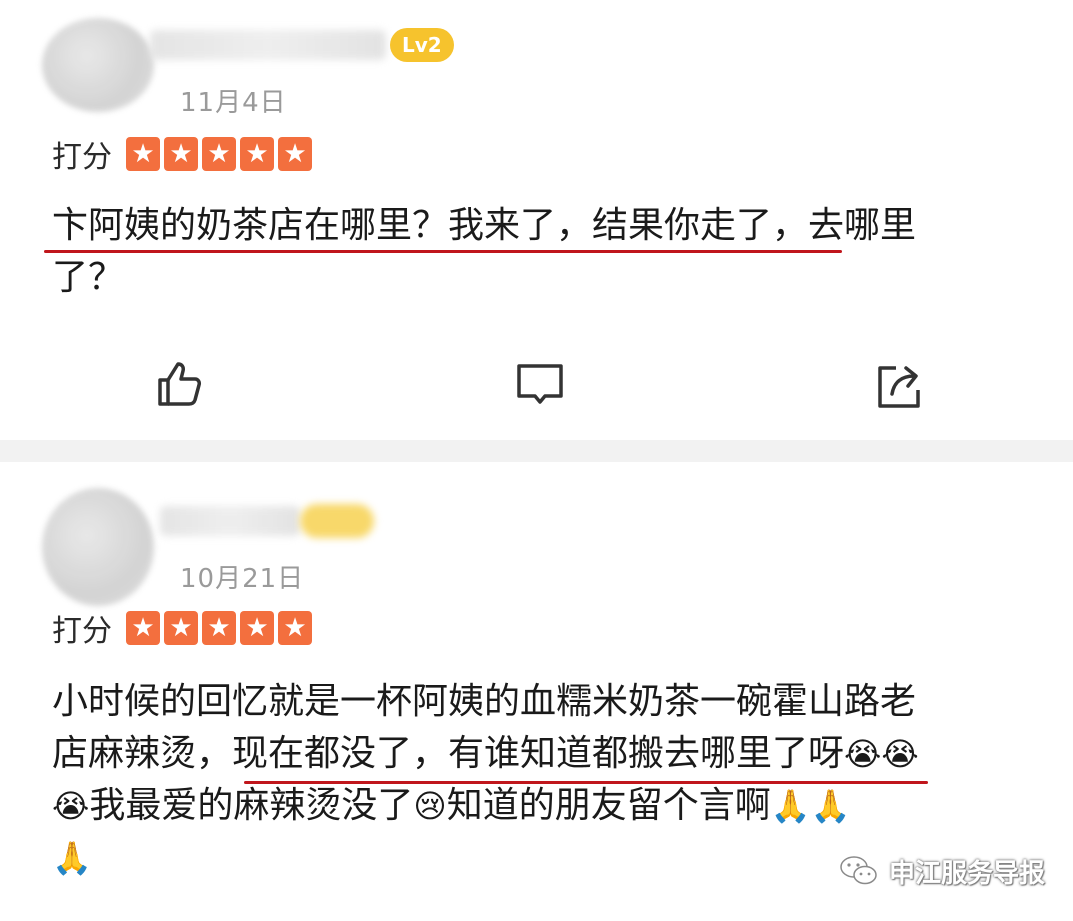 The height and width of the screenshot is (921, 1073). I want to click on level-badge: Lv2, so click(422, 45).